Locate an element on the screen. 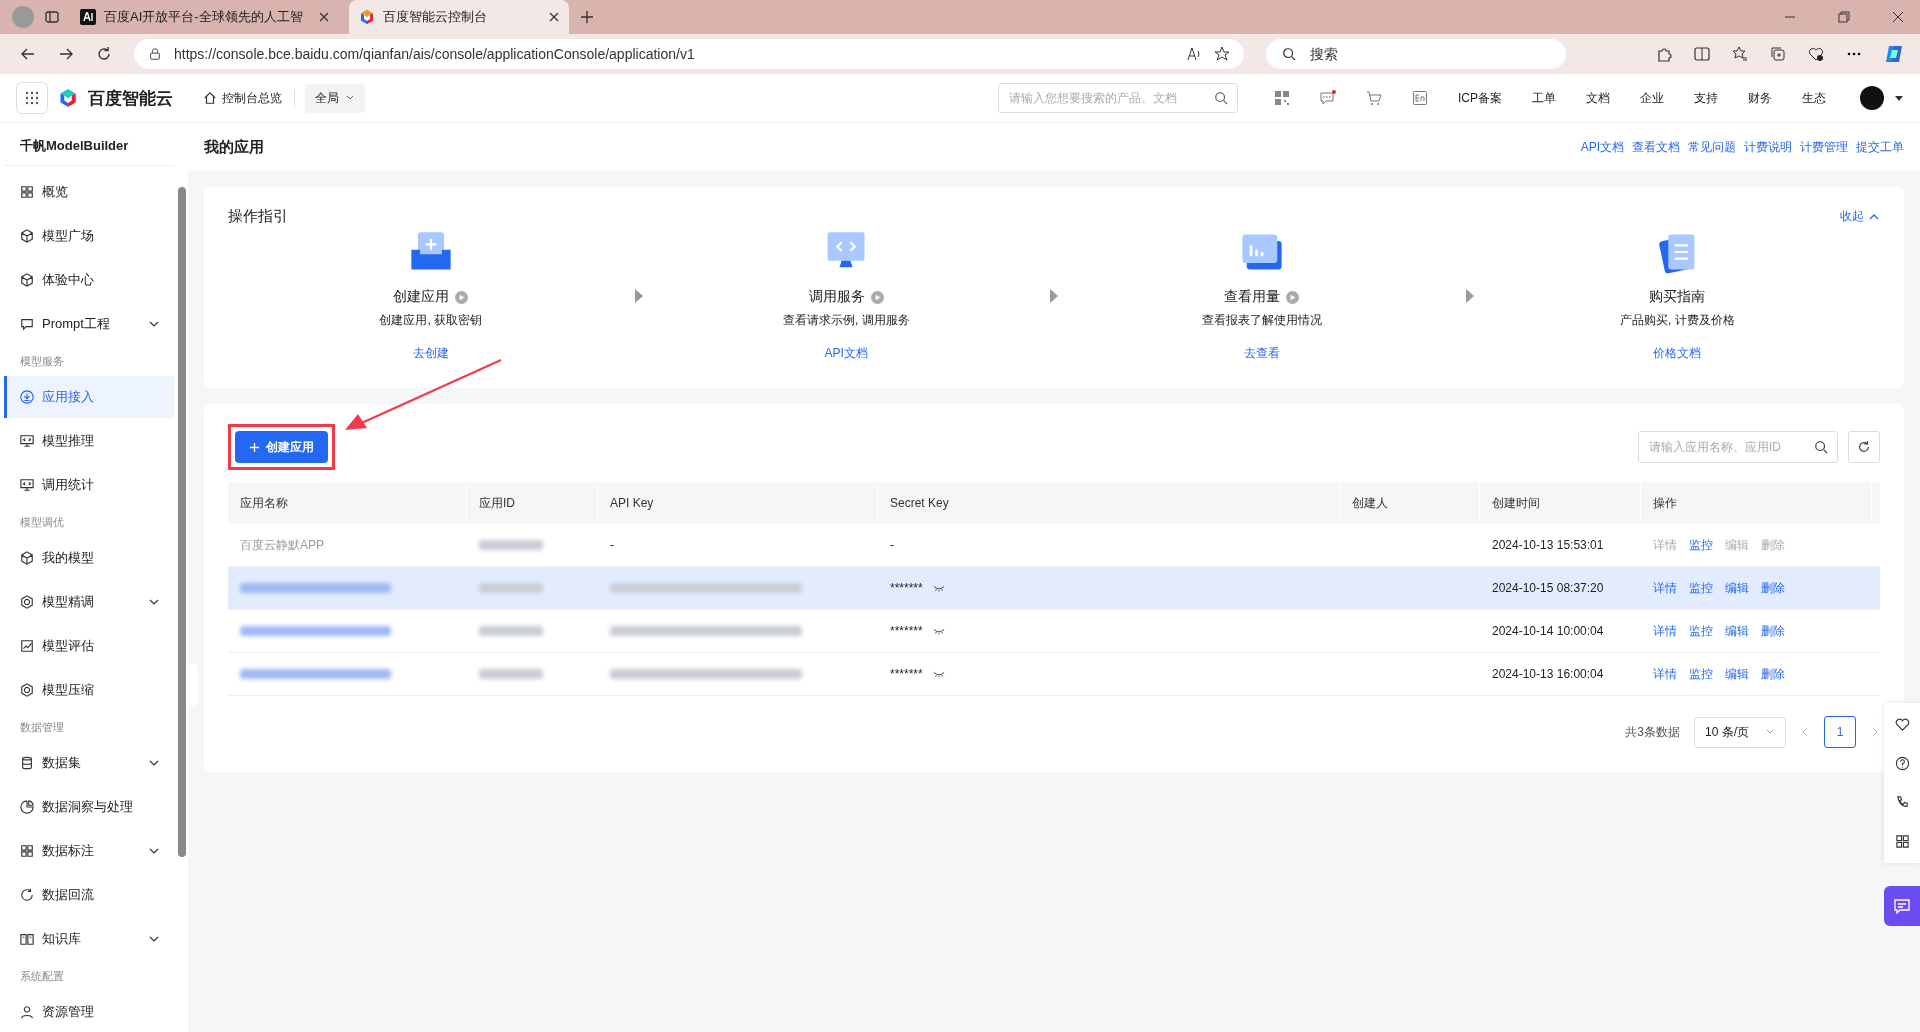 The width and height of the screenshot is (1920, 1032). language-icon is located at coordinates (1420, 98).